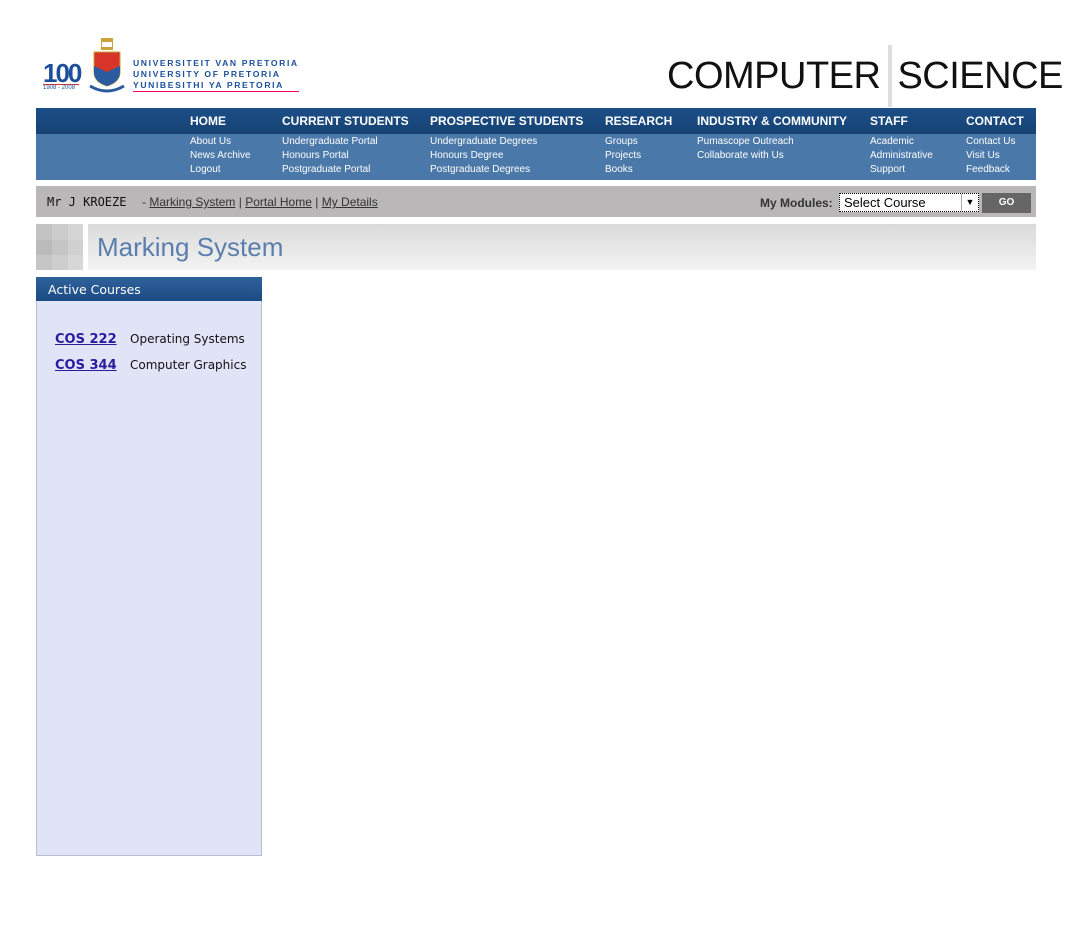  I want to click on course-code-link: COS 222, so click(86, 339).